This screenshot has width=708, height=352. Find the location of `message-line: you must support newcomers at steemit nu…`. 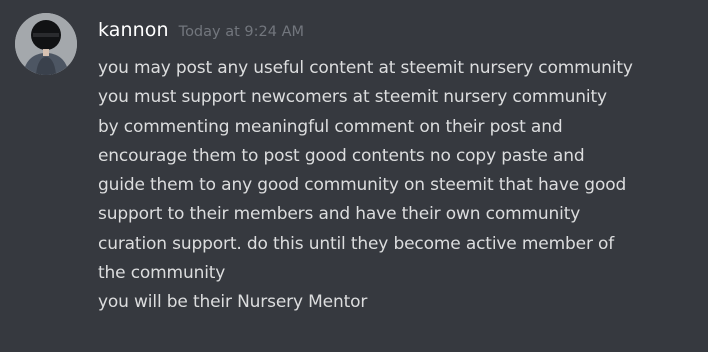

message-line: you must support newcomers at steemit nu… is located at coordinates (352, 97).